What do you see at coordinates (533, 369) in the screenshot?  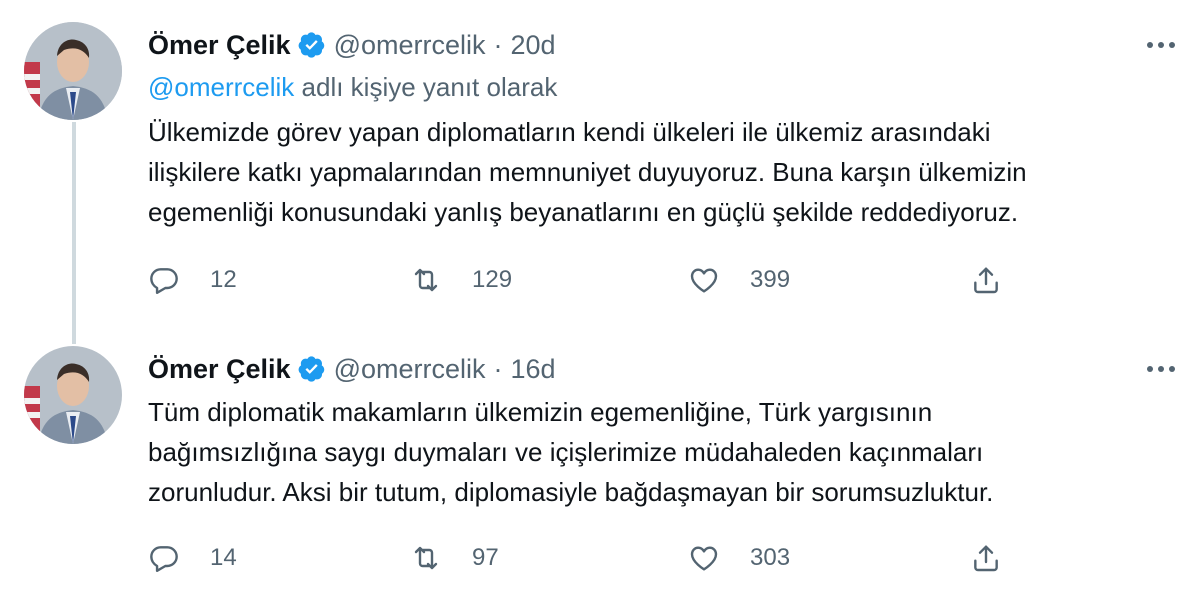 I see `tweet-timestamp: 16d` at bounding box center [533, 369].